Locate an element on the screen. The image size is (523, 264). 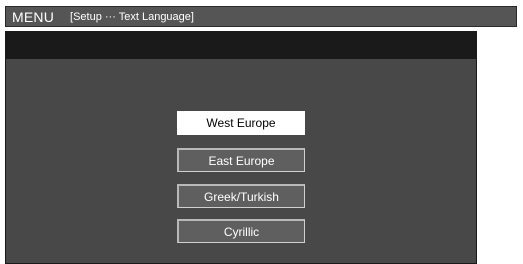
option-cyrillic: Cyrillic is located at coordinates (241, 231).